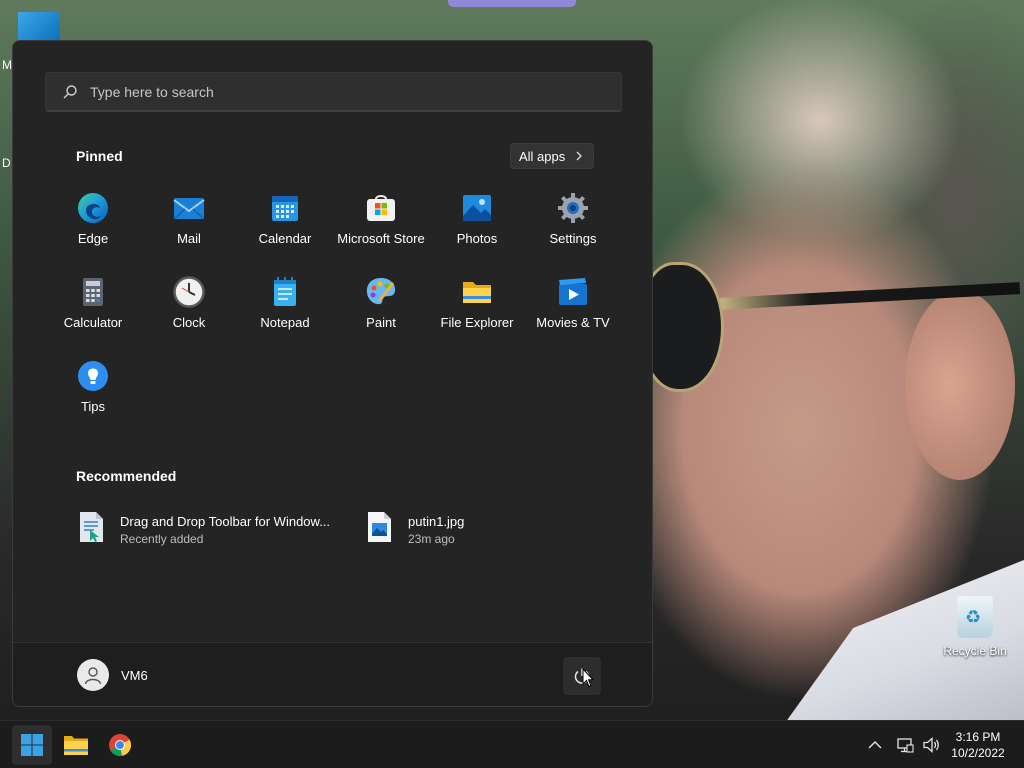 The width and height of the screenshot is (1024, 768). What do you see at coordinates (381, 208) in the screenshot?
I see `store-icon` at bounding box center [381, 208].